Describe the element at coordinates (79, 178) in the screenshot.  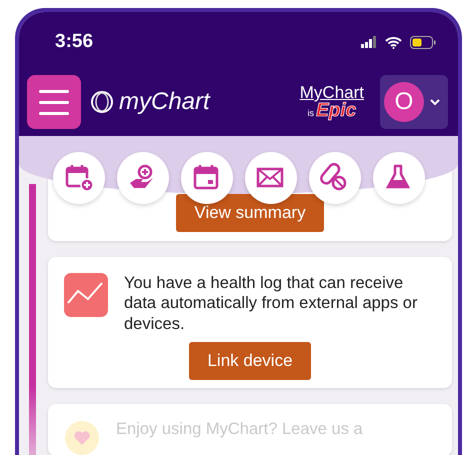
I see `calendar-add-icon` at that location.